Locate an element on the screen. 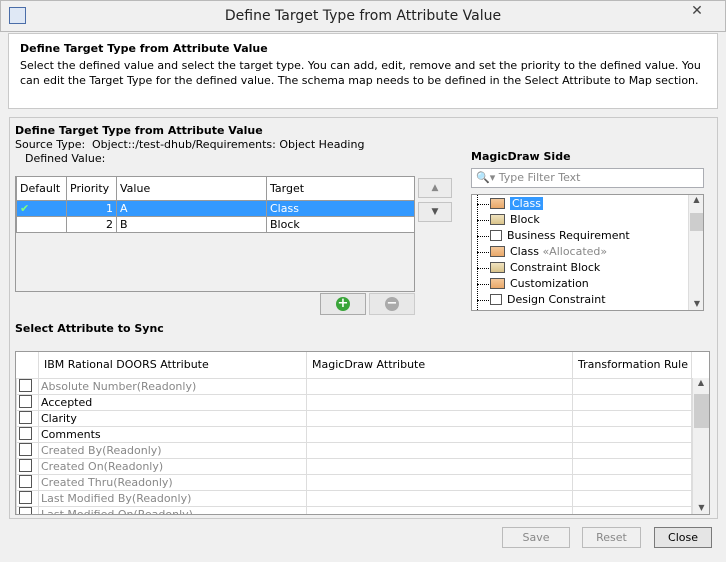  defined-value-label: Defined Value: is located at coordinates (65, 158).